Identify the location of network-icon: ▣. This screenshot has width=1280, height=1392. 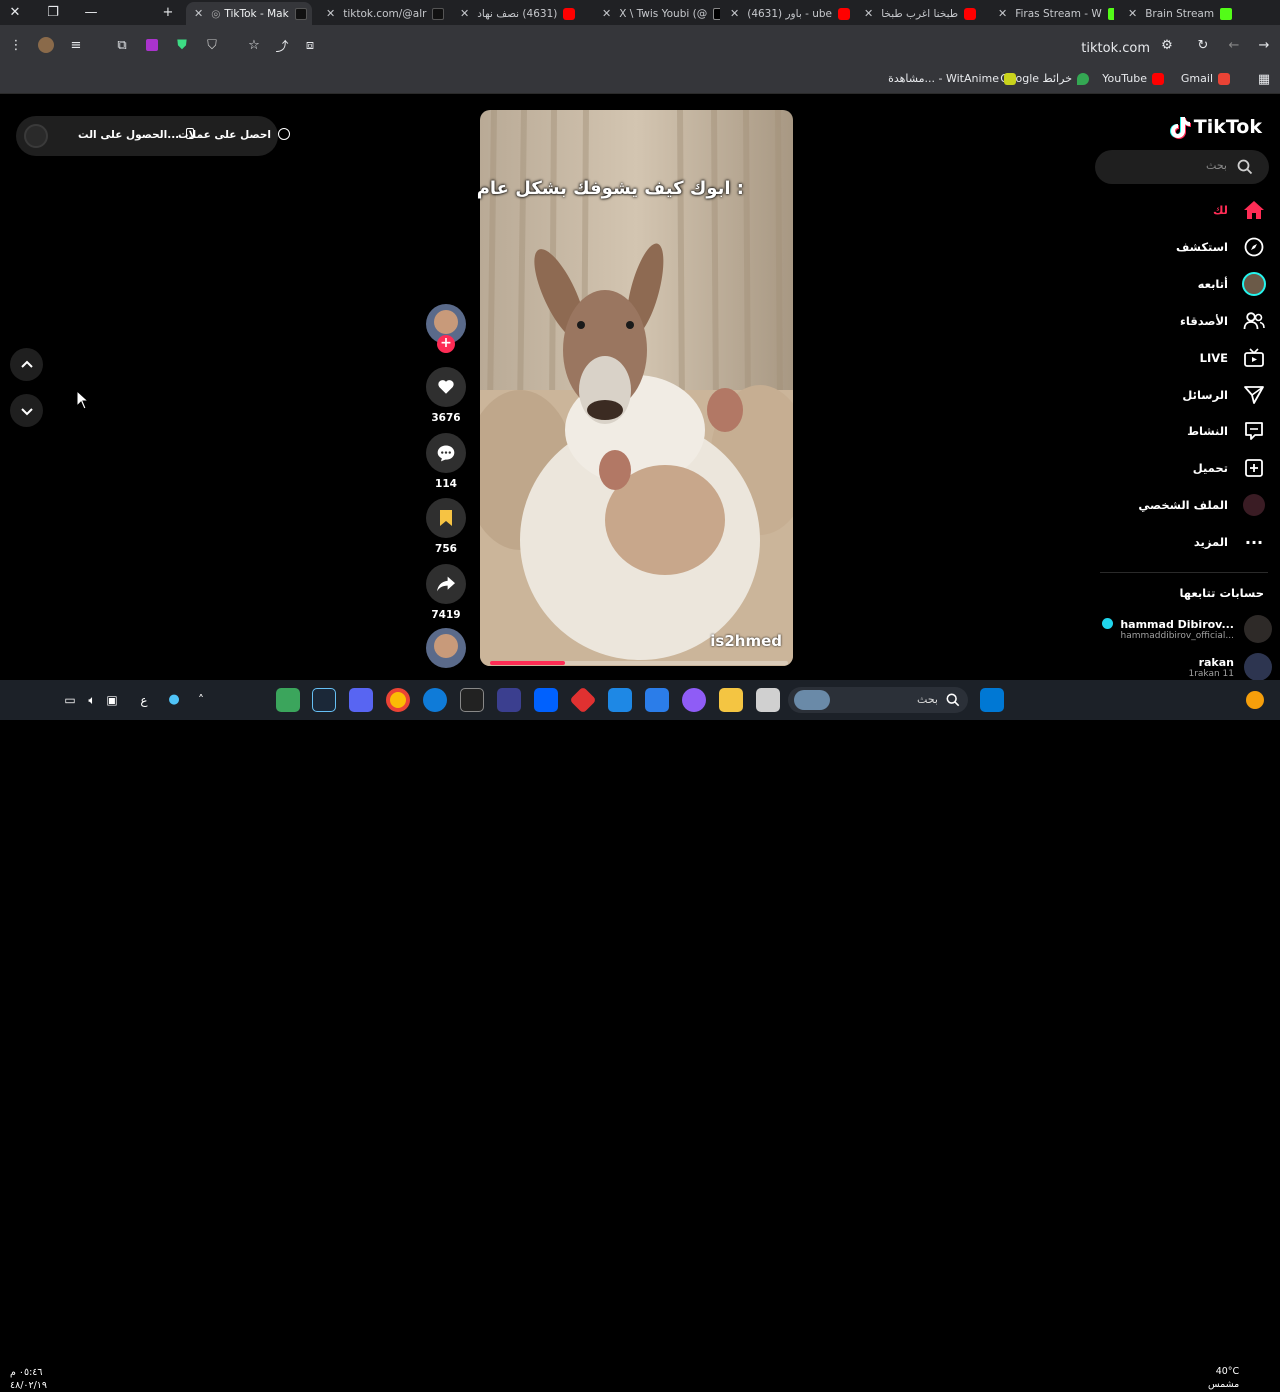
(112, 700).